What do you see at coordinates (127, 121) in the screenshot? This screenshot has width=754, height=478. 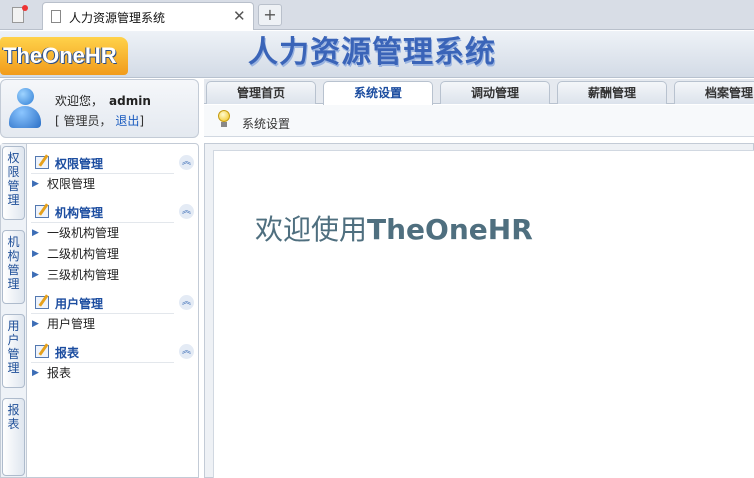 I see `logout-link: 退出` at bounding box center [127, 121].